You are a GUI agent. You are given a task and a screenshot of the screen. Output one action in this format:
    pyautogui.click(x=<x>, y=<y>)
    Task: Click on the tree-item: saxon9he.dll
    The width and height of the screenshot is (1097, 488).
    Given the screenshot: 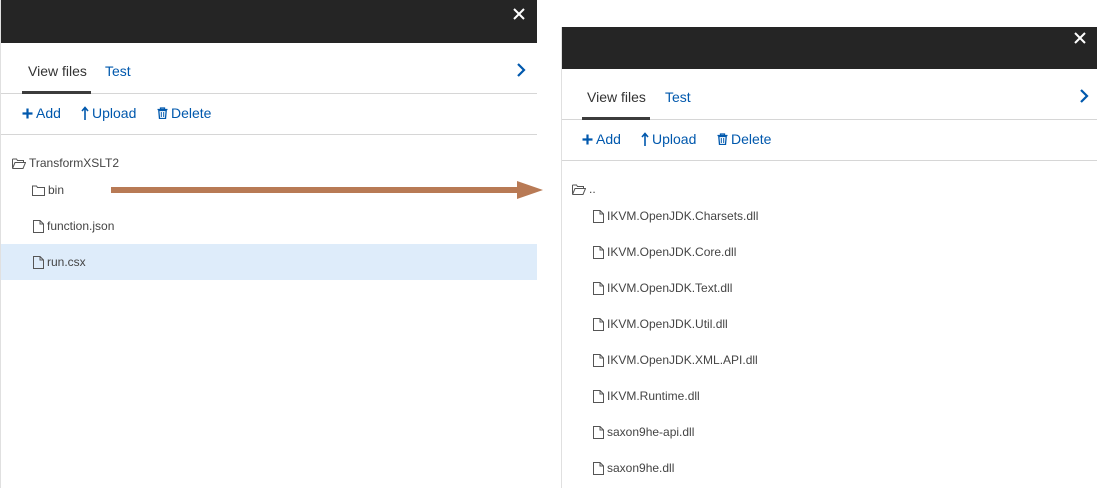 What is the action you would take?
    pyautogui.click(x=829, y=468)
    